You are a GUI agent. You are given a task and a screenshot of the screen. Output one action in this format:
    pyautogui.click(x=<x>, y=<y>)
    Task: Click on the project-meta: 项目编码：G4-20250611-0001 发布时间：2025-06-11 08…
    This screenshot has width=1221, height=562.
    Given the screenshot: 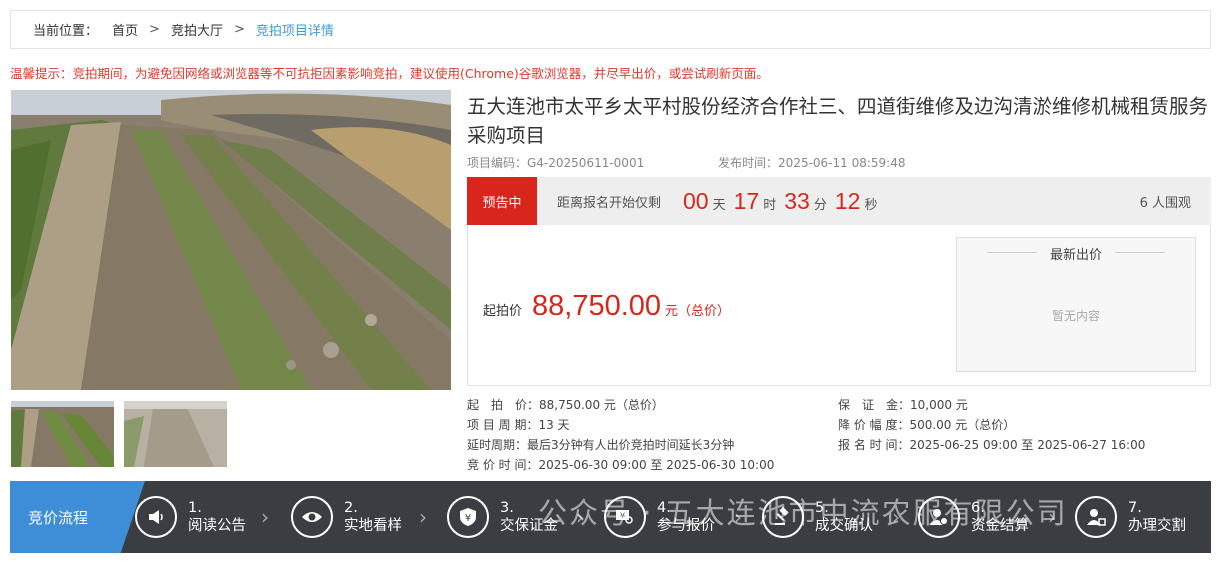 What is the action you would take?
    pyautogui.click(x=686, y=162)
    